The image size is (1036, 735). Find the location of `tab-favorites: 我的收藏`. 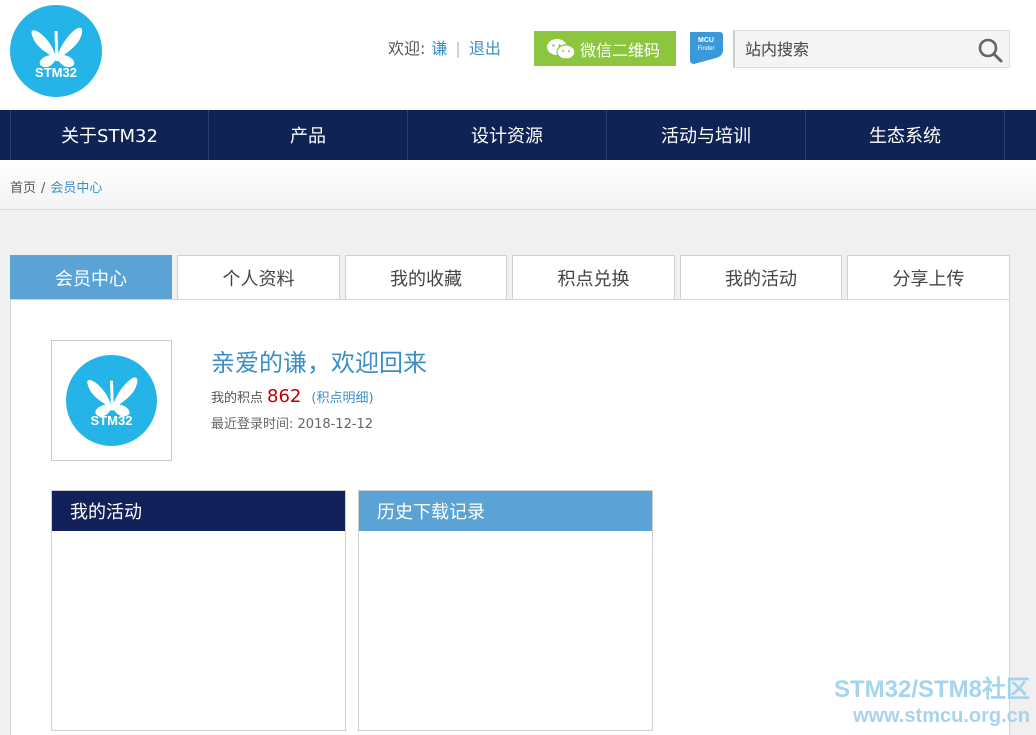

tab-favorites: 我的收藏 is located at coordinates (426, 277).